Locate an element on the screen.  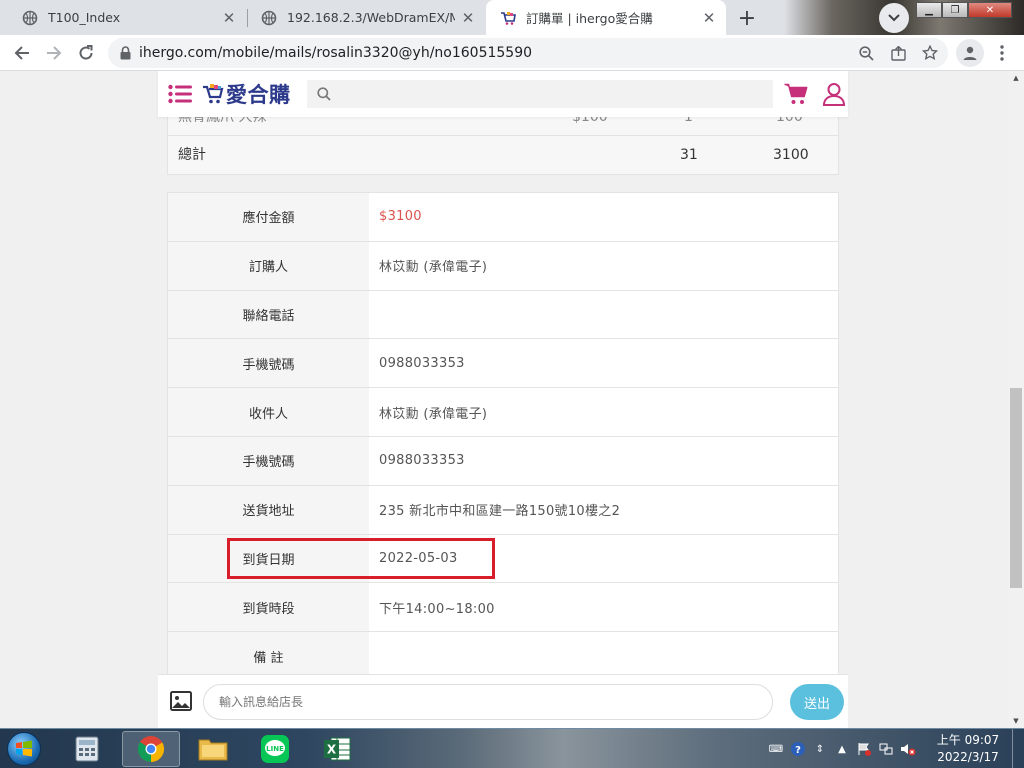
tab-webdramex: 192.168.2.3/WebDramEX/Main ✕ is located at coordinates (366, 17).